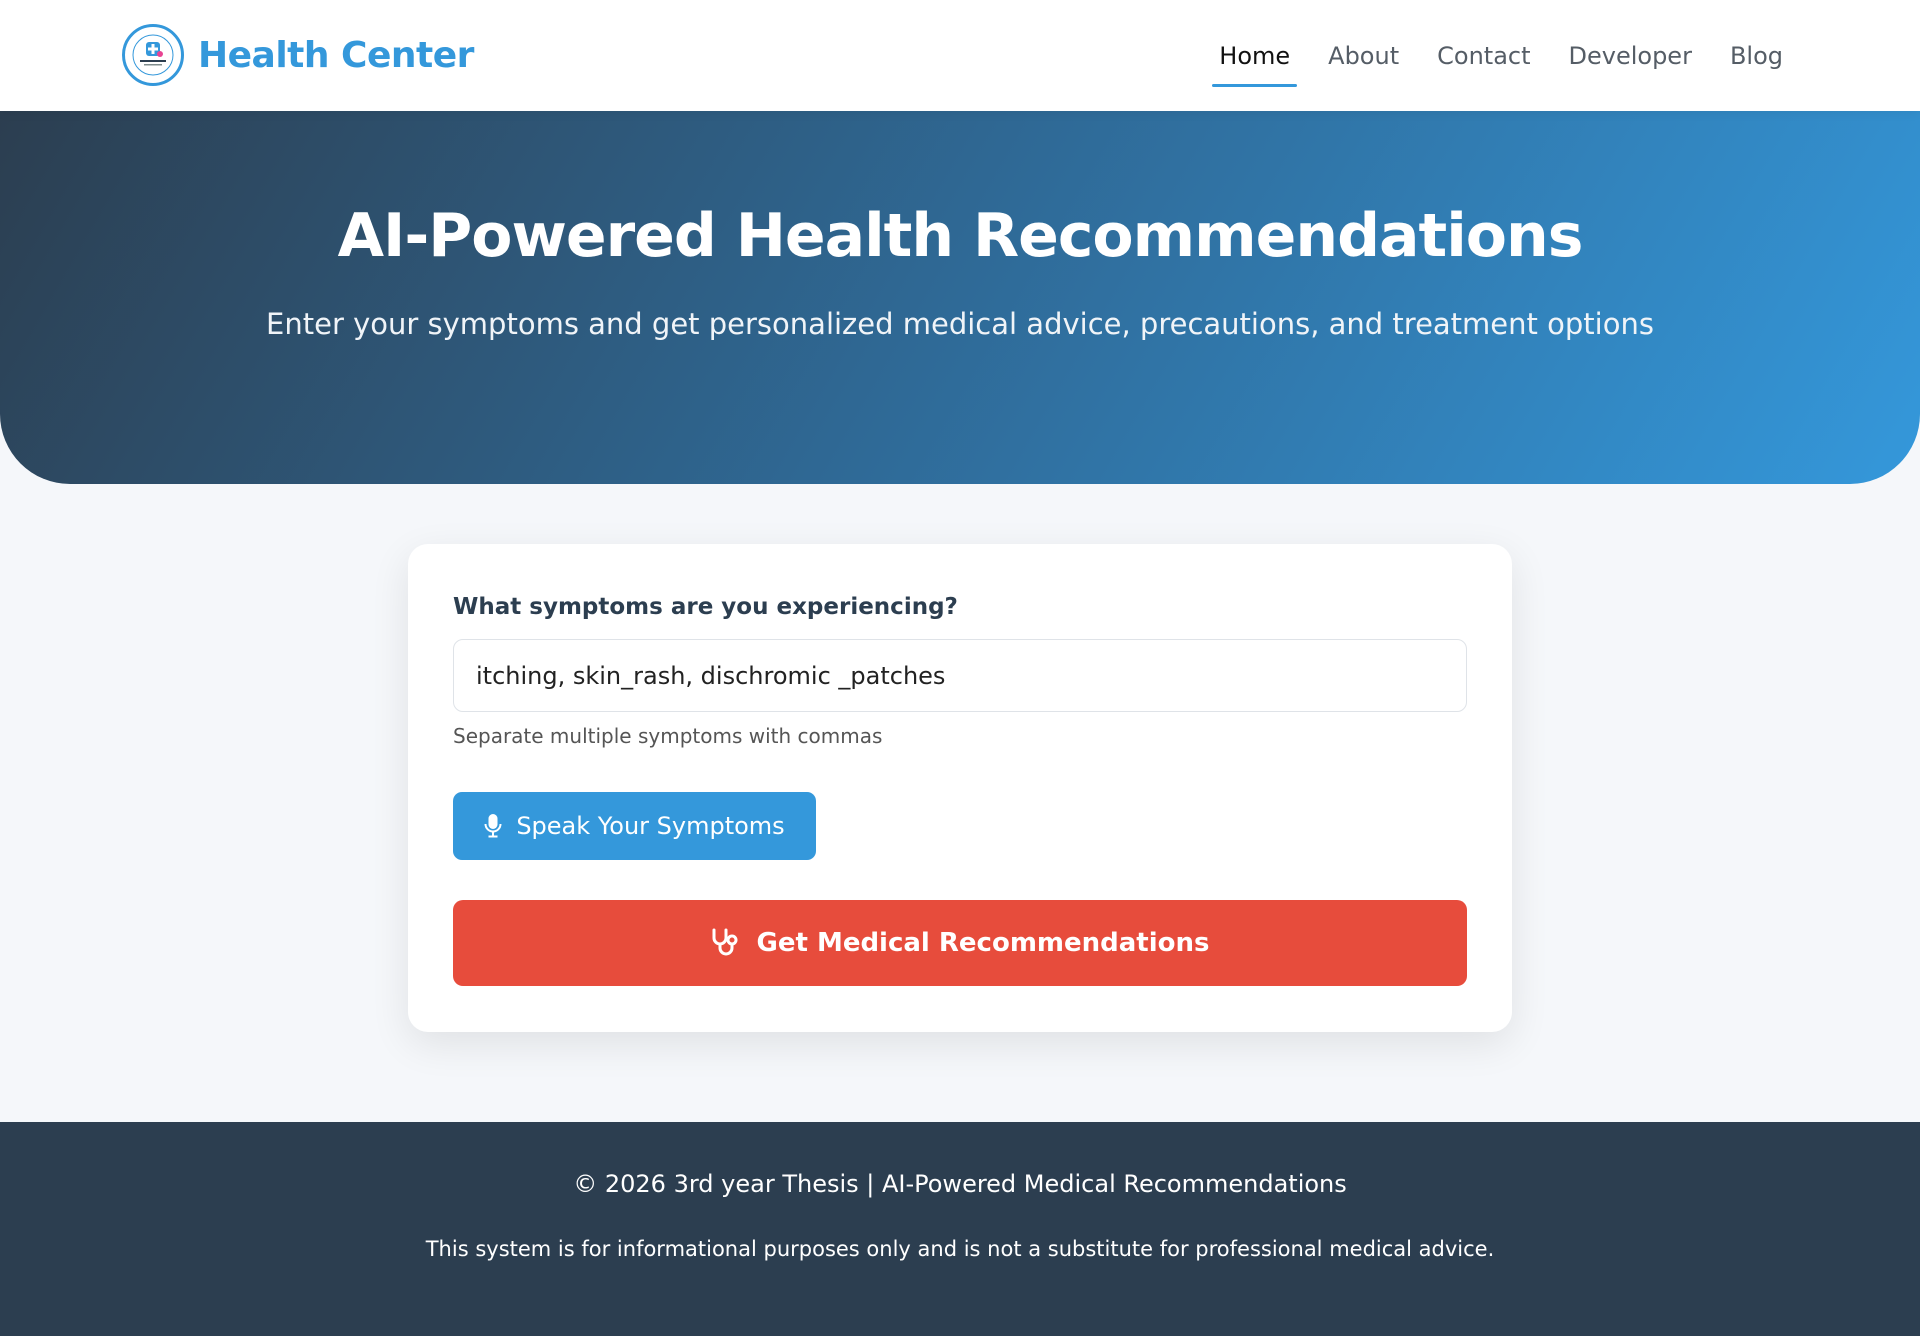 Image resolution: width=1920 pixels, height=1336 pixels. Describe the element at coordinates (153, 55) in the screenshot. I see `health-center-logo-icon` at that location.